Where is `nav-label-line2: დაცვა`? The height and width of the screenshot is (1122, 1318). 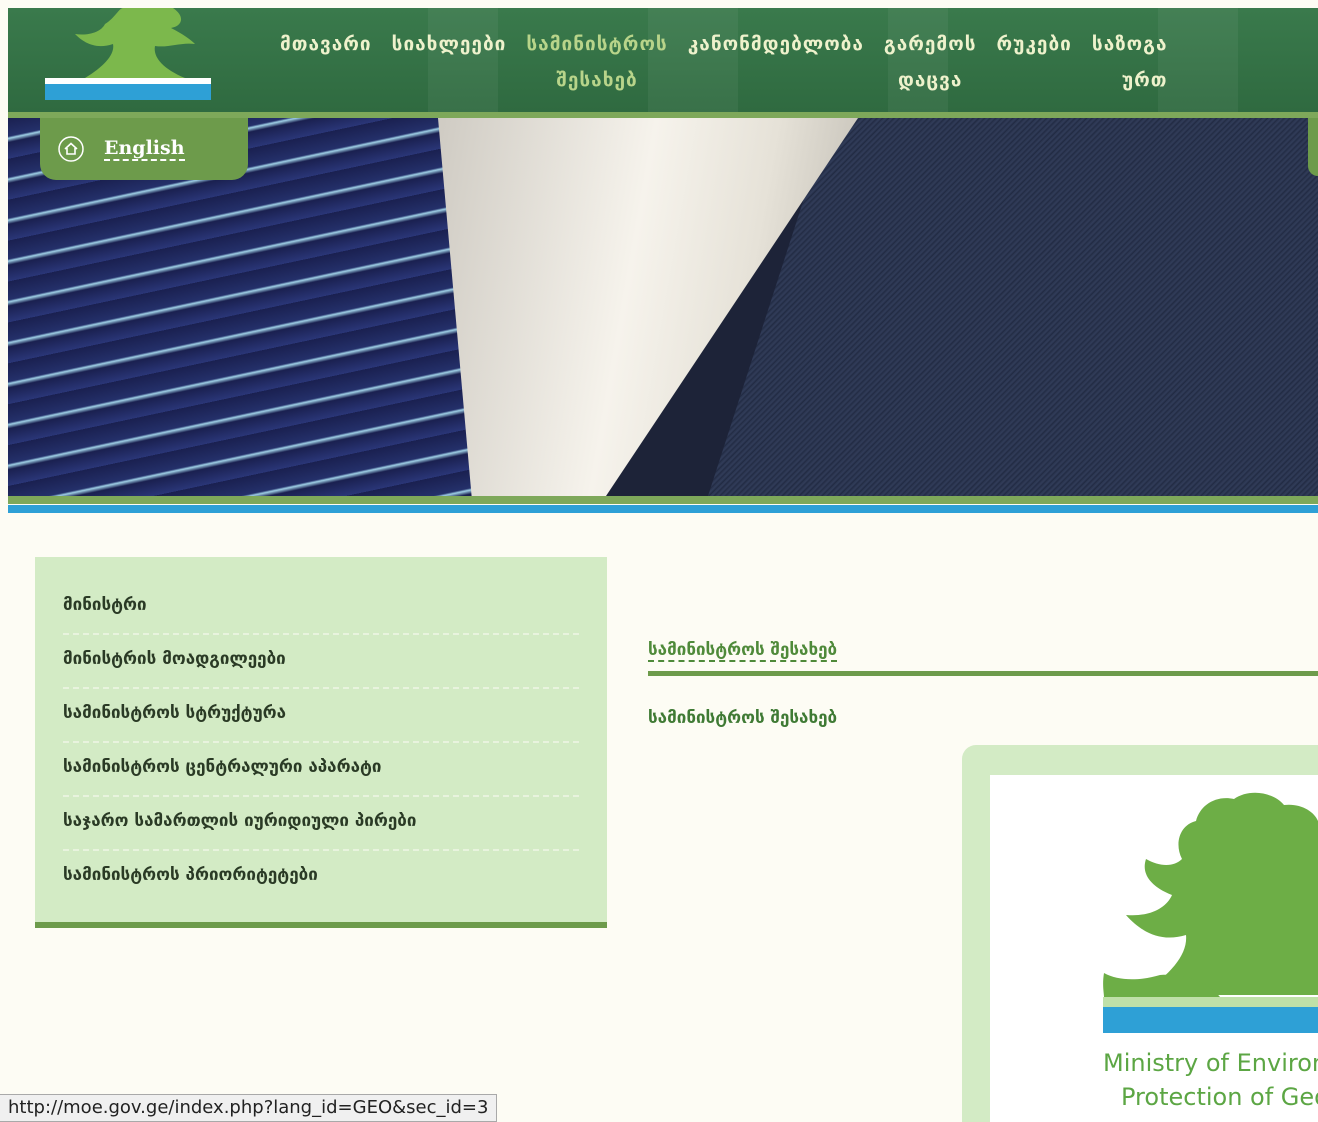 nav-label-line2: დაცვა is located at coordinates (930, 80).